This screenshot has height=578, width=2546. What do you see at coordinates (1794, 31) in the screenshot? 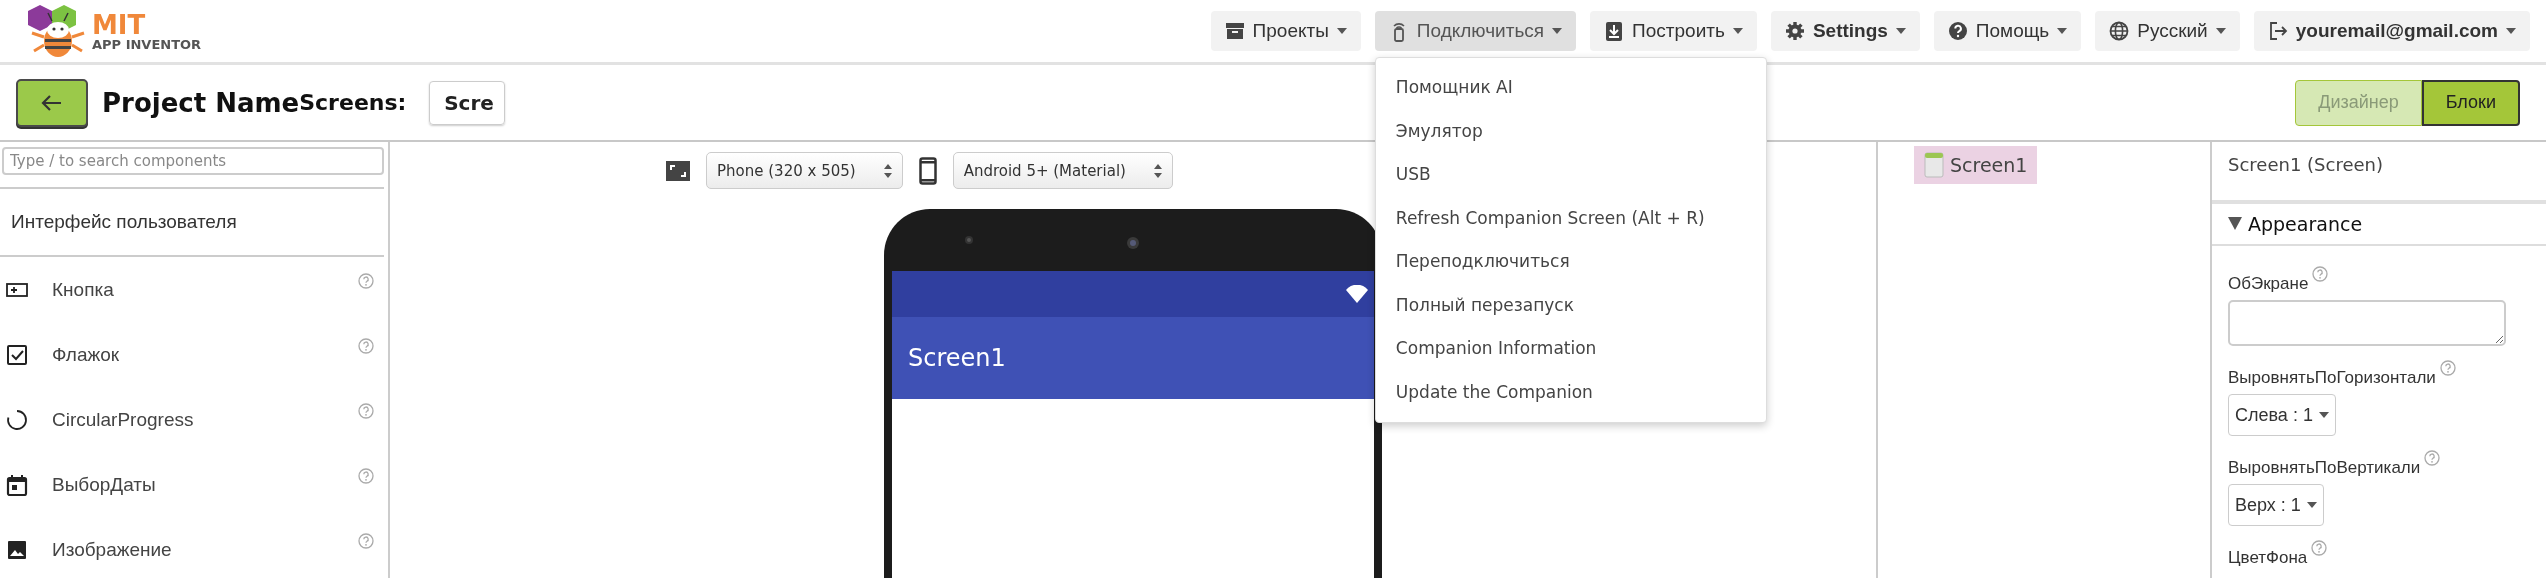
I see `settings-icon` at bounding box center [1794, 31].